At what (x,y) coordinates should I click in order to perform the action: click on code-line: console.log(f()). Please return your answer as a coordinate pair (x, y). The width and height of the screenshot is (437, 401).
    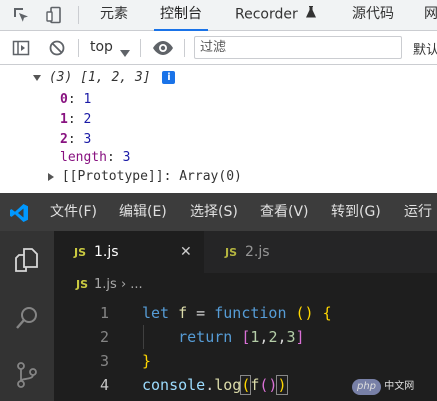
    Looking at the image, I should click on (215, 385).